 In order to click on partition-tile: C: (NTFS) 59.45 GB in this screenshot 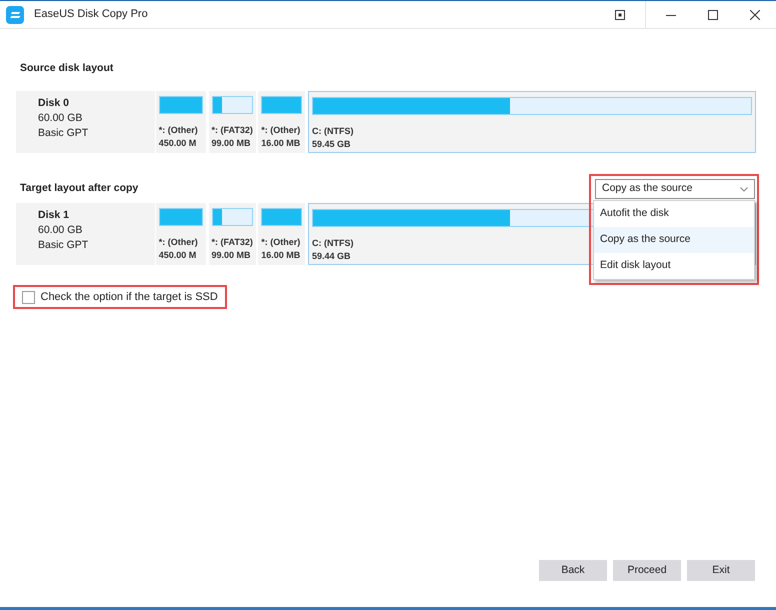, I will do `click(532, 122)`.